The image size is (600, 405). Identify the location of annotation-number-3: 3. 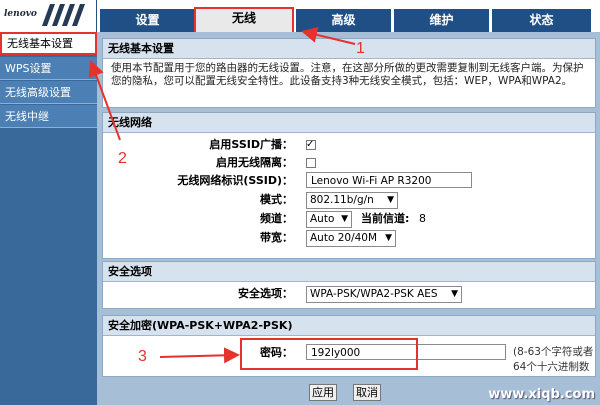
(142, 356).